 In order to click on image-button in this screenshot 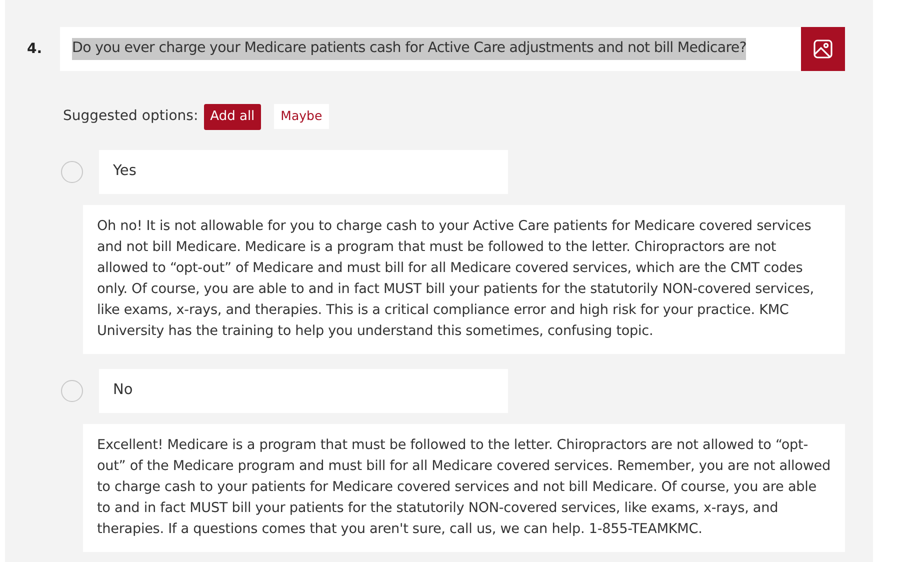, I will do `click(823, 49)`.